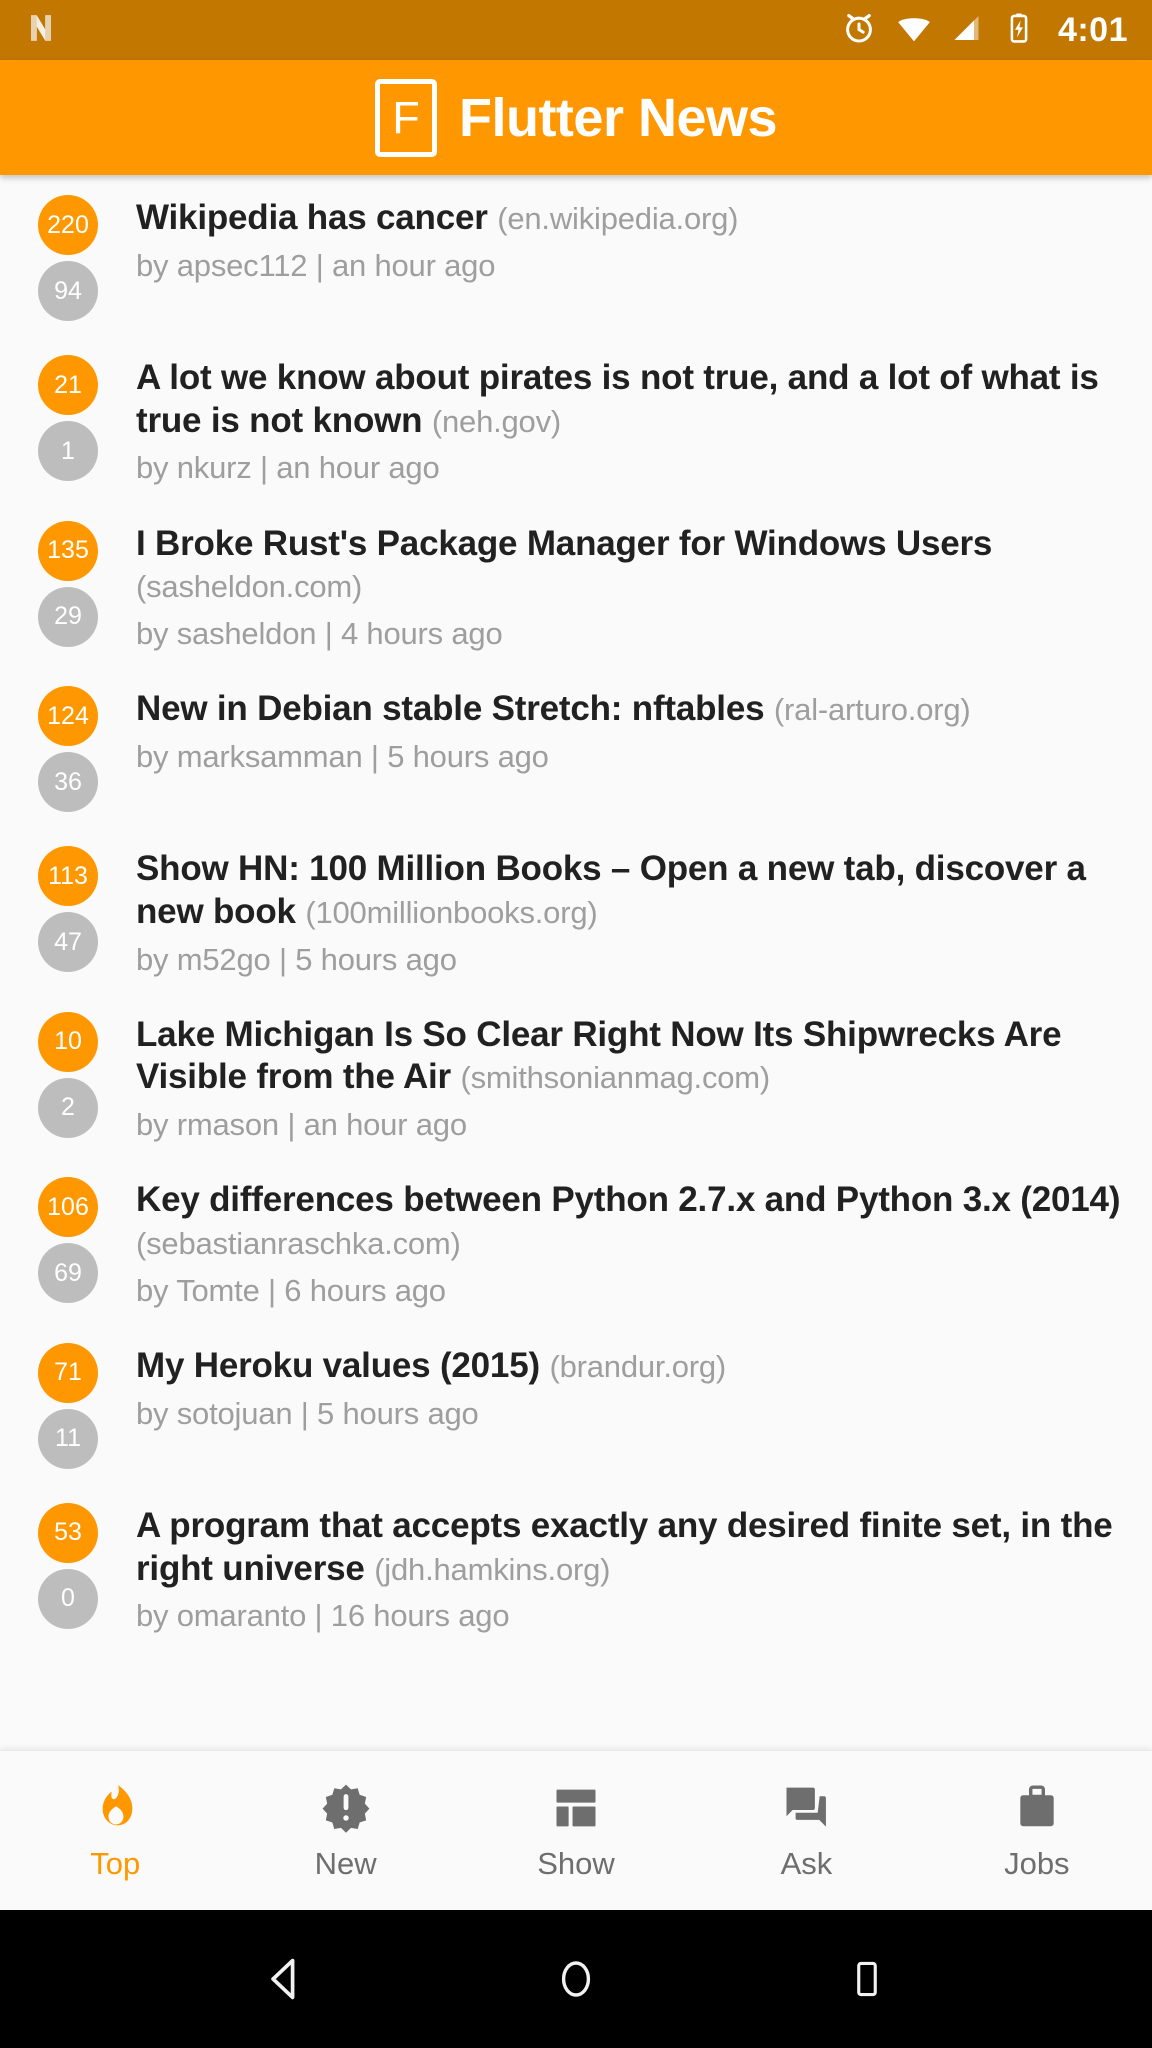 This screenshot has height=2048, width=1152. Describe the element at coordinates (68, 385) in the screenshot. I see `score-badge: 21` at that location.